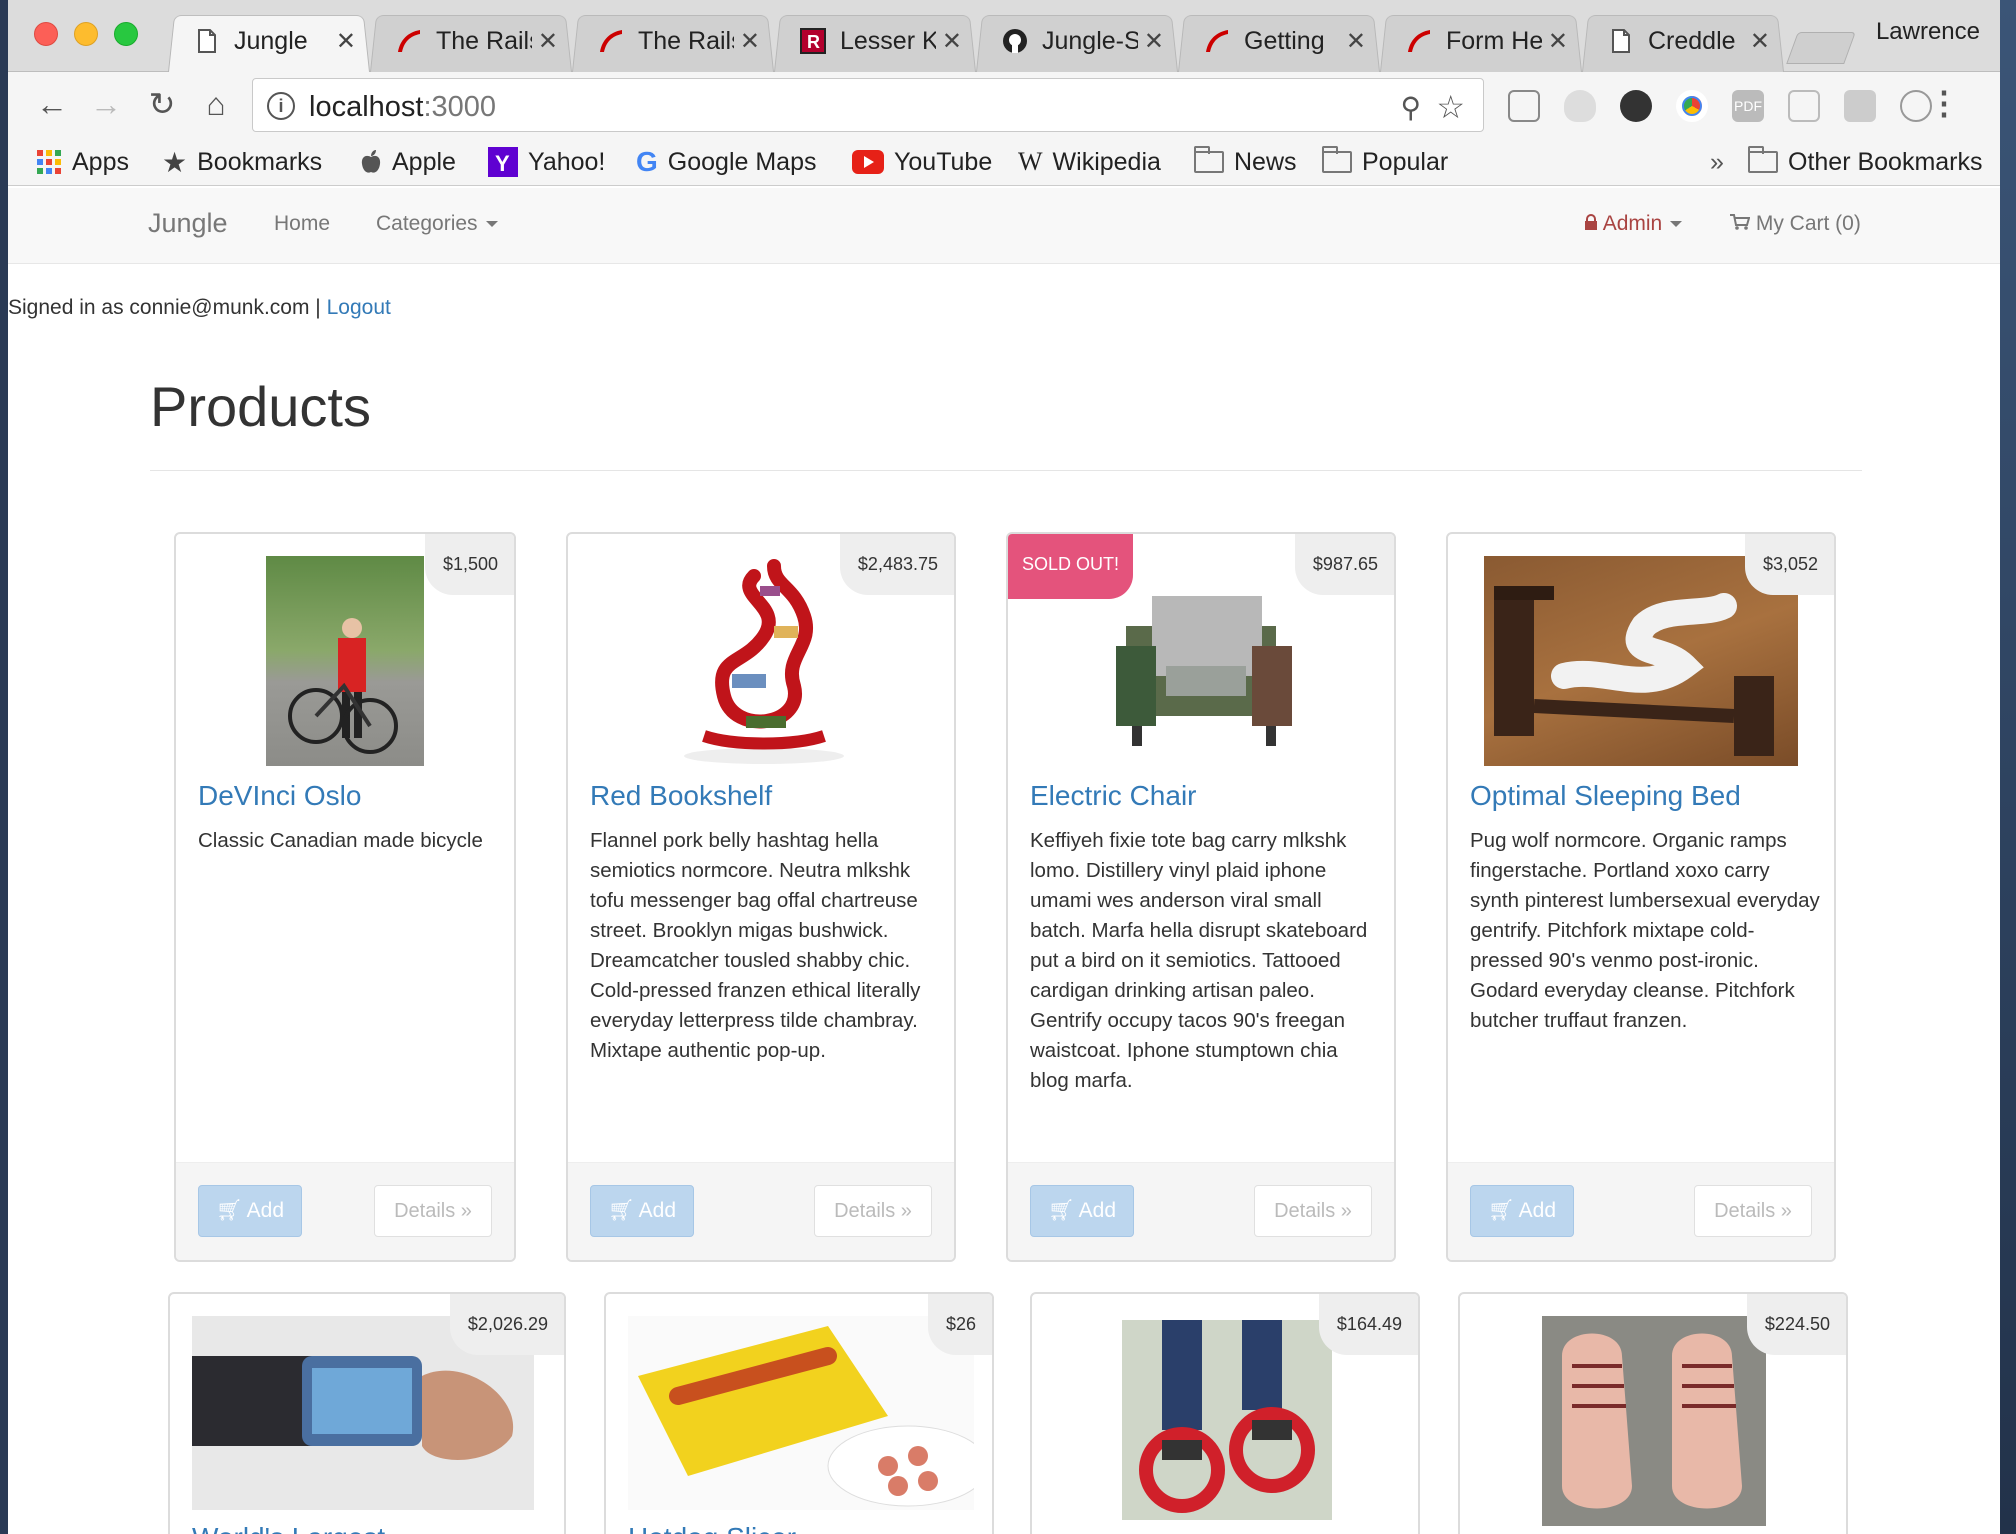 This screenshot has width=2016, height=1534. Describe the element at coordinates (1605, 796) in the screenshot. I see `product-name: Optimal Sleeping Bed` at that location.